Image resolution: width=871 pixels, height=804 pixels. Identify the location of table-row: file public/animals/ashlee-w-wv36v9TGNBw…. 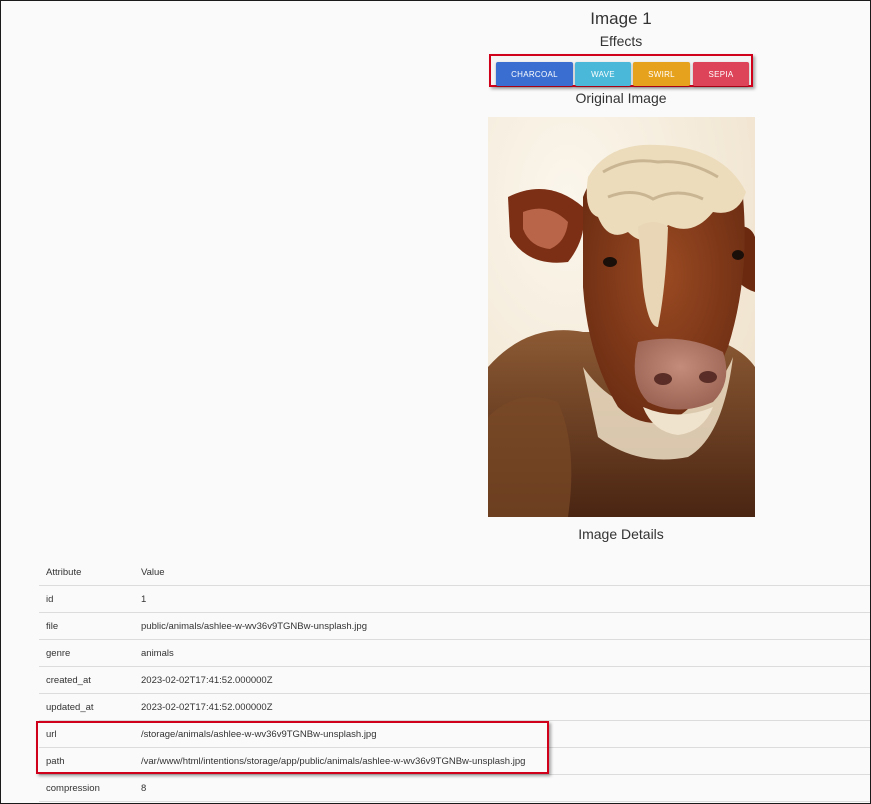
(454, 626).